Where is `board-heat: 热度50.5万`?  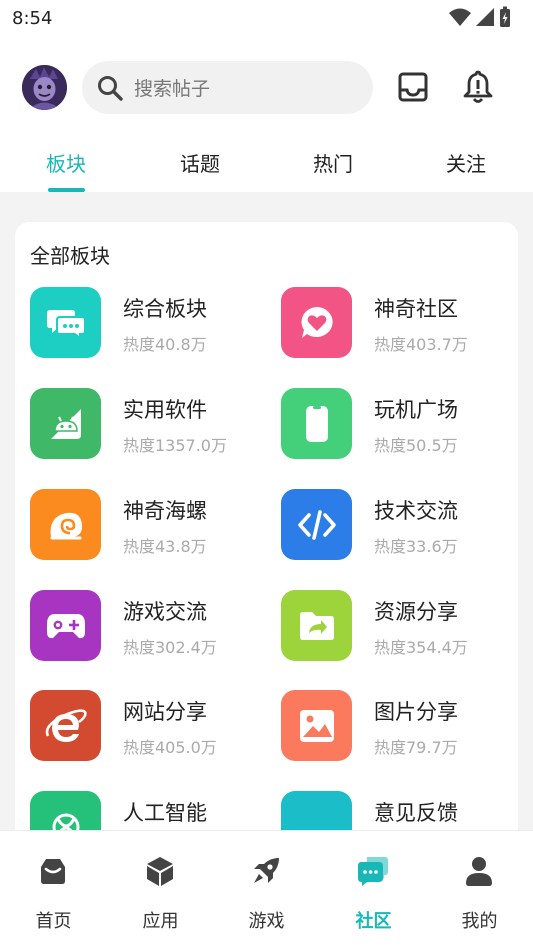 board-heat: 热度50.5万 is located at coordinates (416, 445).